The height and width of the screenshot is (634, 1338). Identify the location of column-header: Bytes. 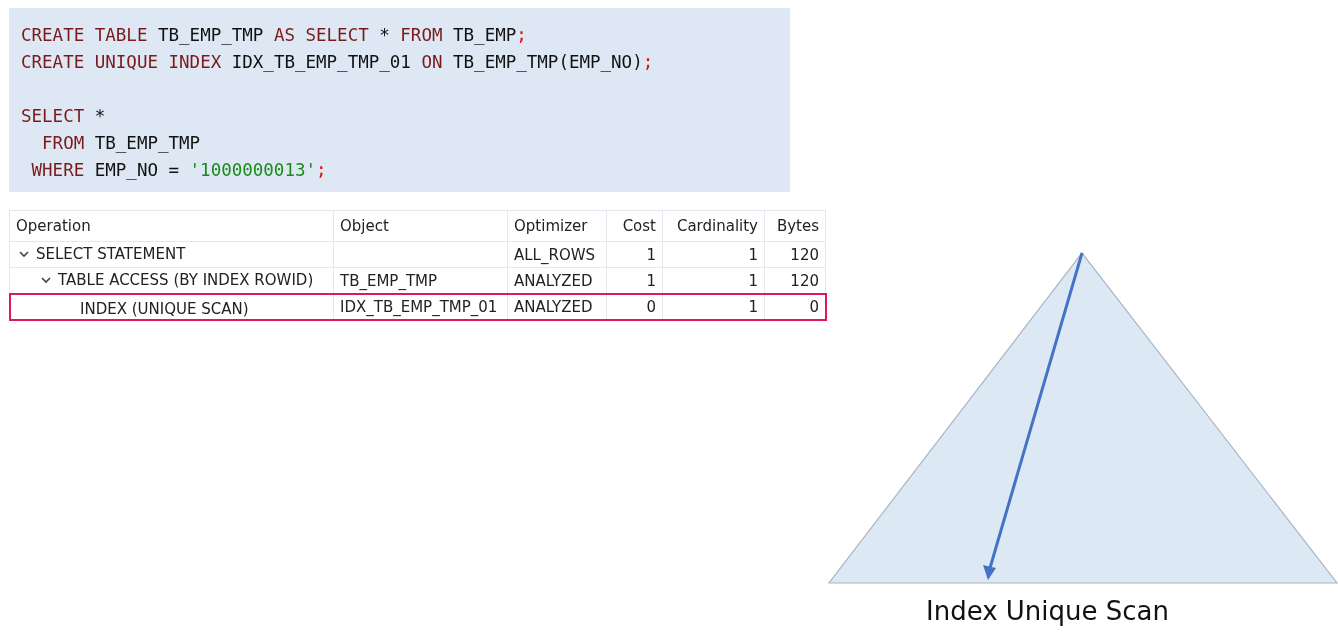
(795, 226).